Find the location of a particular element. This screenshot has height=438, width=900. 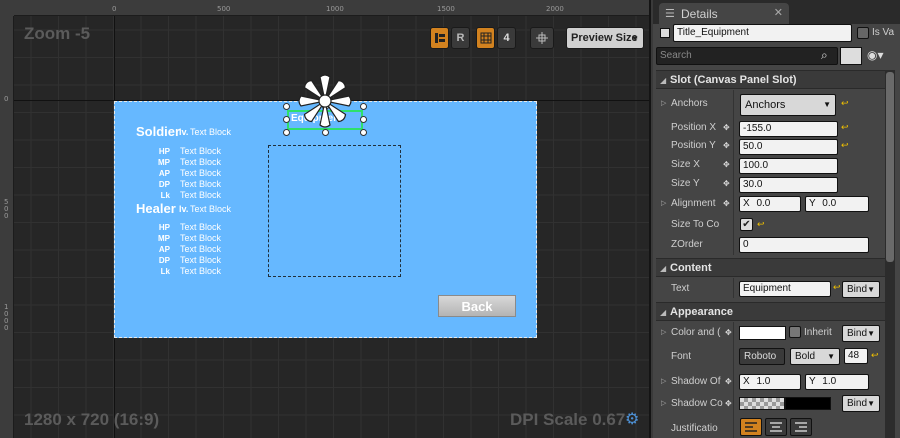

soldier-title: Soldier is located at coordinates (158, 131).